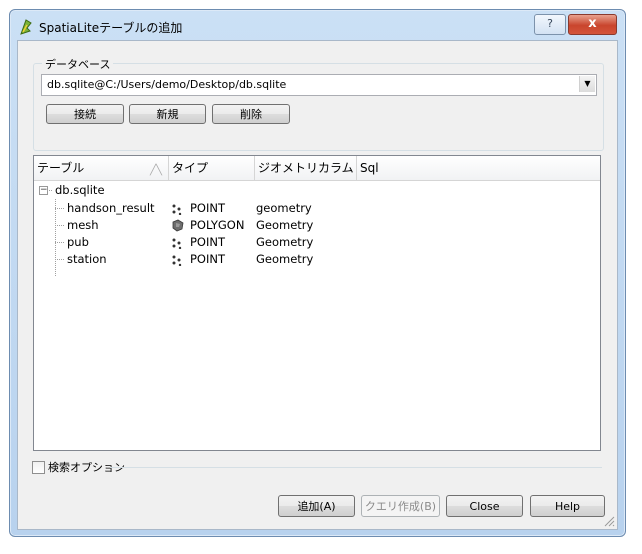 The height and width of the screenshot is (554, 642). Describe the element at coordinates (478, 168) in the screenshot. I see `column-header-sql: Sql` at that location.